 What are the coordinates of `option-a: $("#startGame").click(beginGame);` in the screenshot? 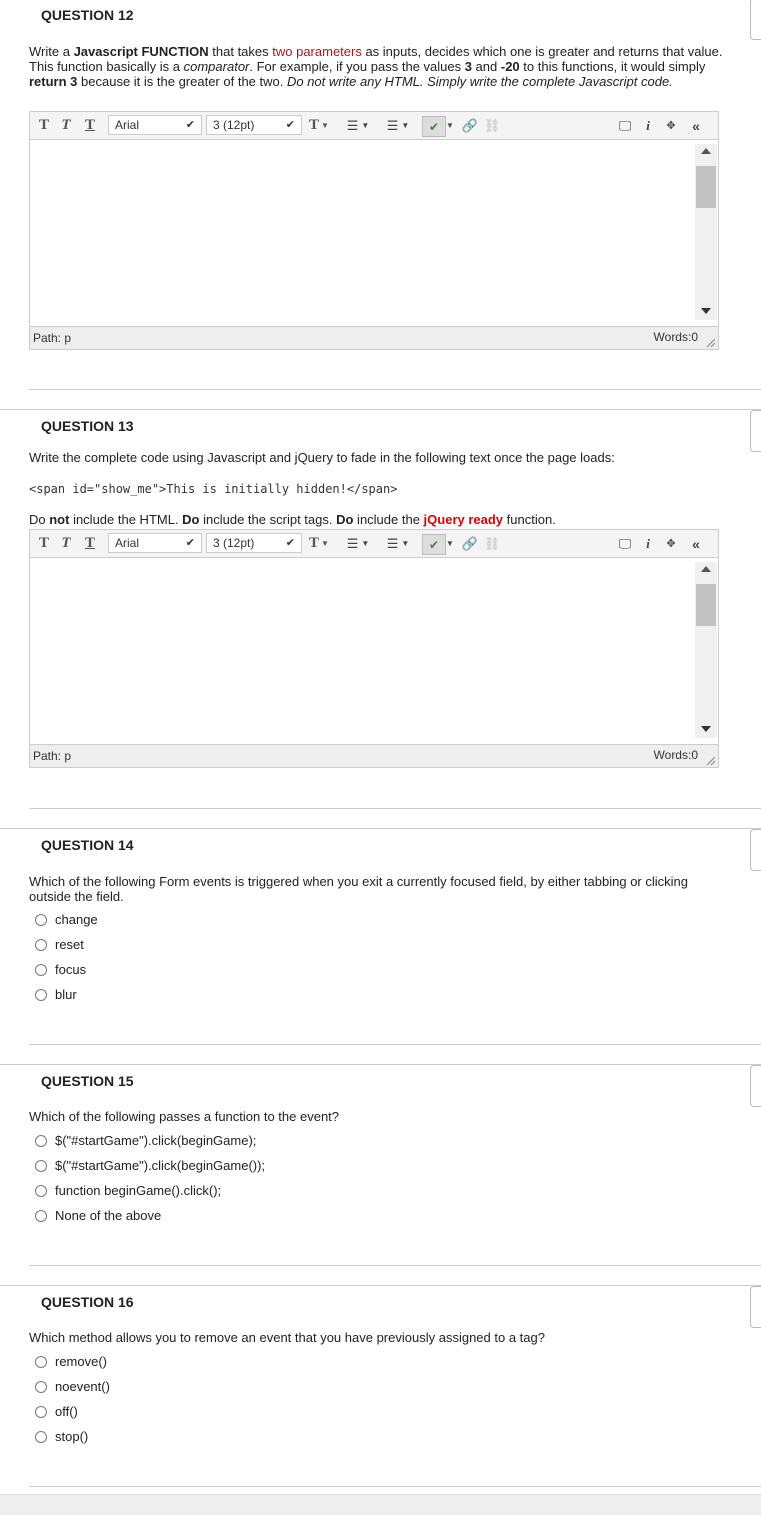 It's located at (145, 1140).